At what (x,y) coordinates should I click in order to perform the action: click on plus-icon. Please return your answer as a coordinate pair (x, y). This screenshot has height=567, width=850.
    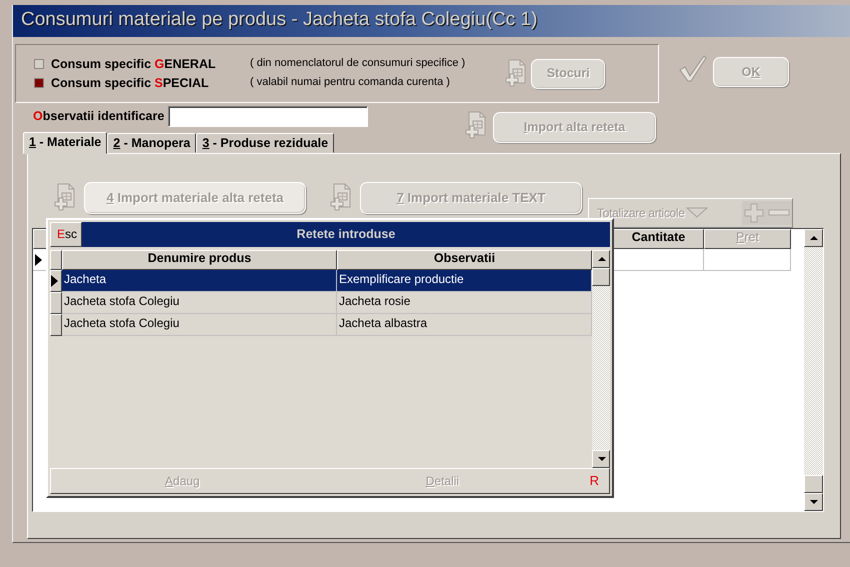
    Looking at the image, I should click on (754, 213).